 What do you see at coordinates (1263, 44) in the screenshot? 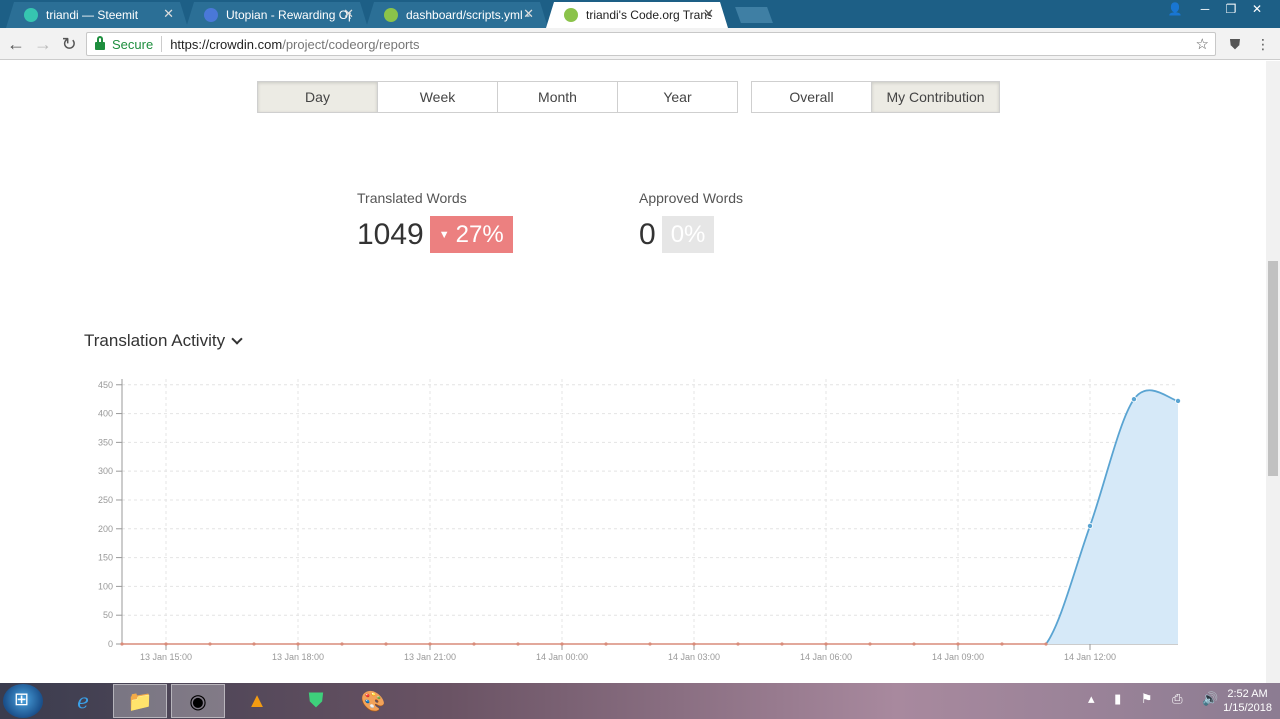
I see `menu-icon: ⋮` at bounding box center [1263, 44].